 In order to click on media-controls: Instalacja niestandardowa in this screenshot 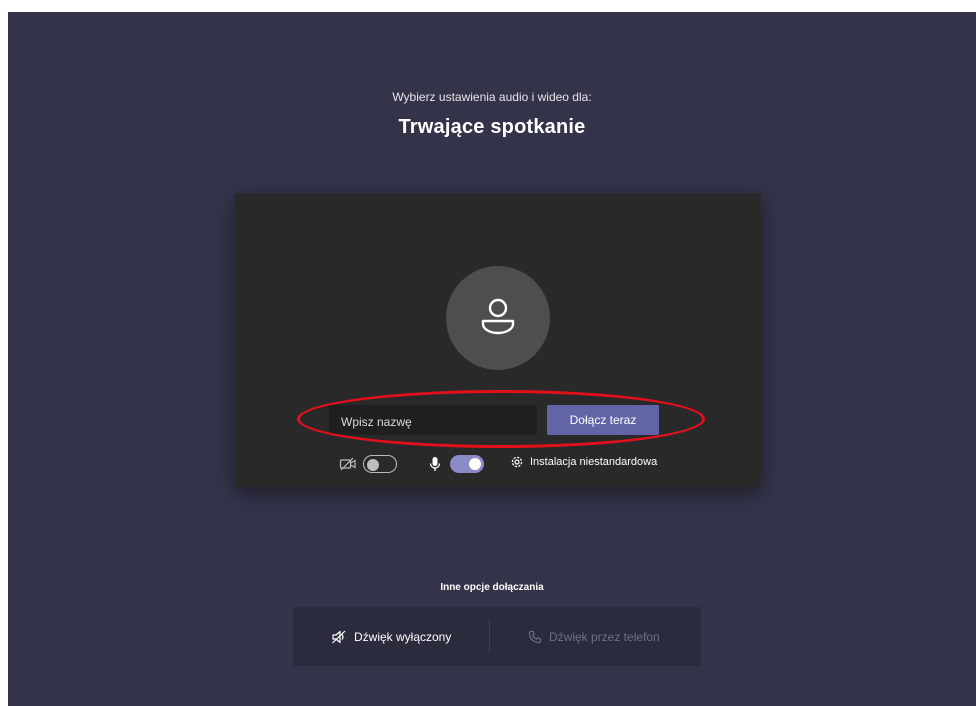, I will do `click(498, 467)`.